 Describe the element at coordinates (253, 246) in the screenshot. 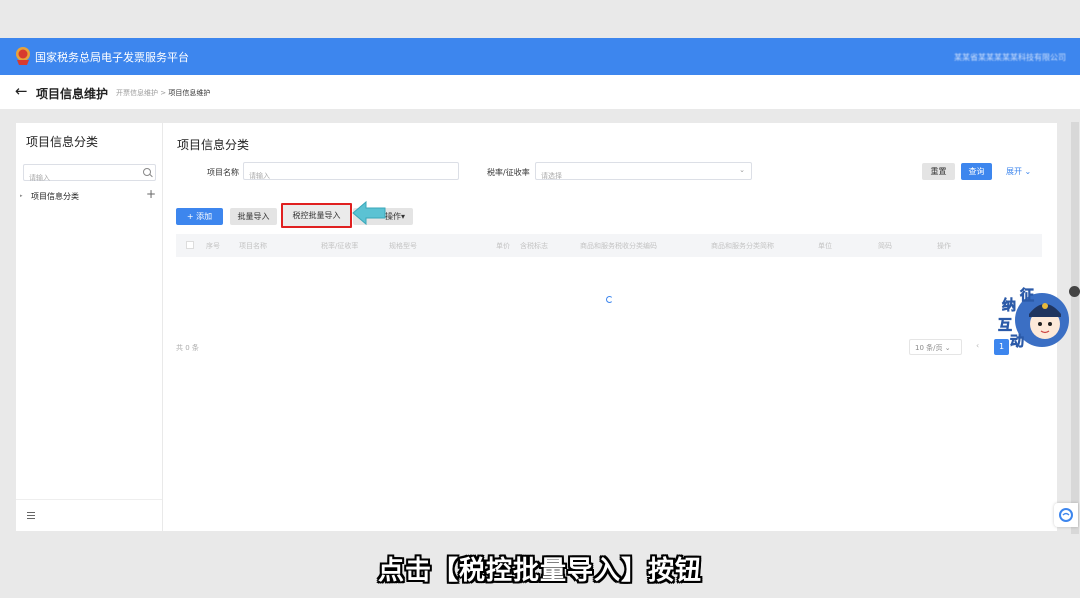

I see `column-header: 项目名称` at that location.